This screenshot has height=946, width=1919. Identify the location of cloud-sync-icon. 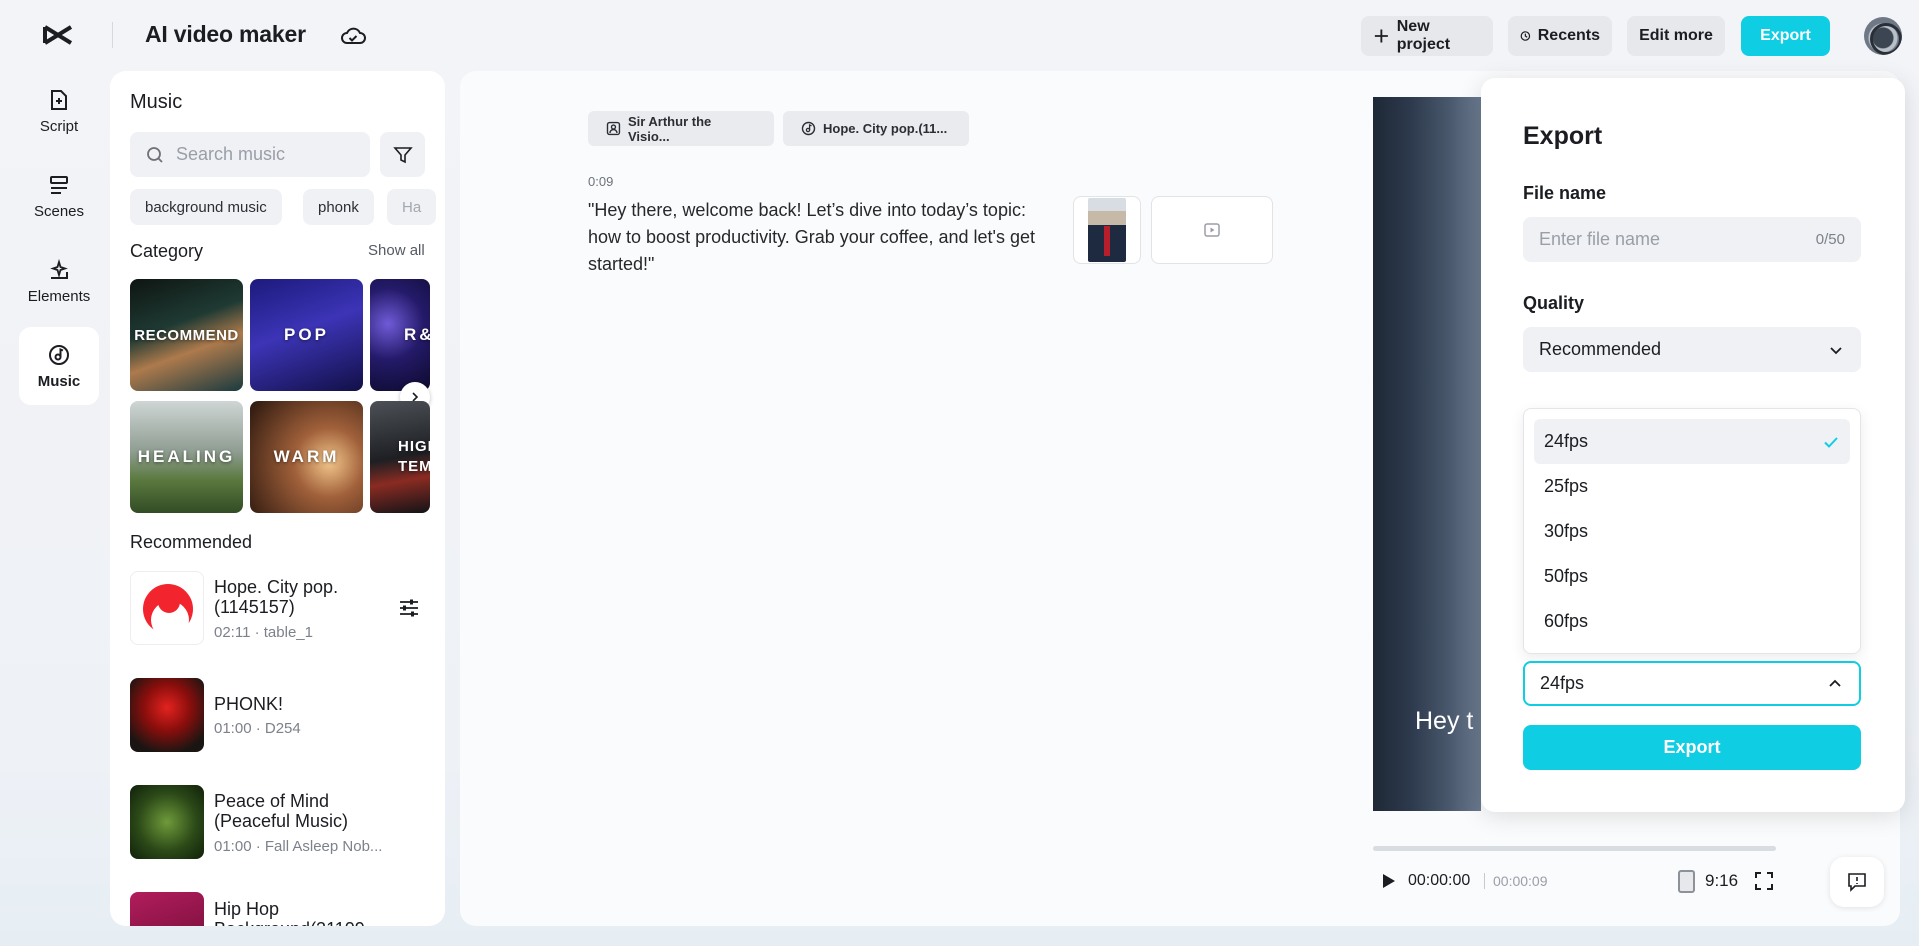
(353, 36).